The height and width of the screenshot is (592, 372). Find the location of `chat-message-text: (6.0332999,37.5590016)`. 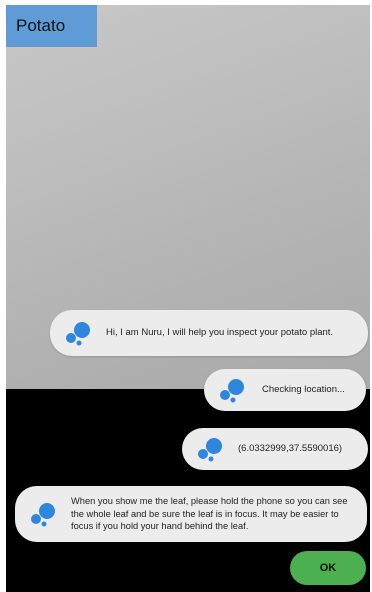

chat-message-text: (6.0332999,37.5590016) is located at coordinates (290, 448).